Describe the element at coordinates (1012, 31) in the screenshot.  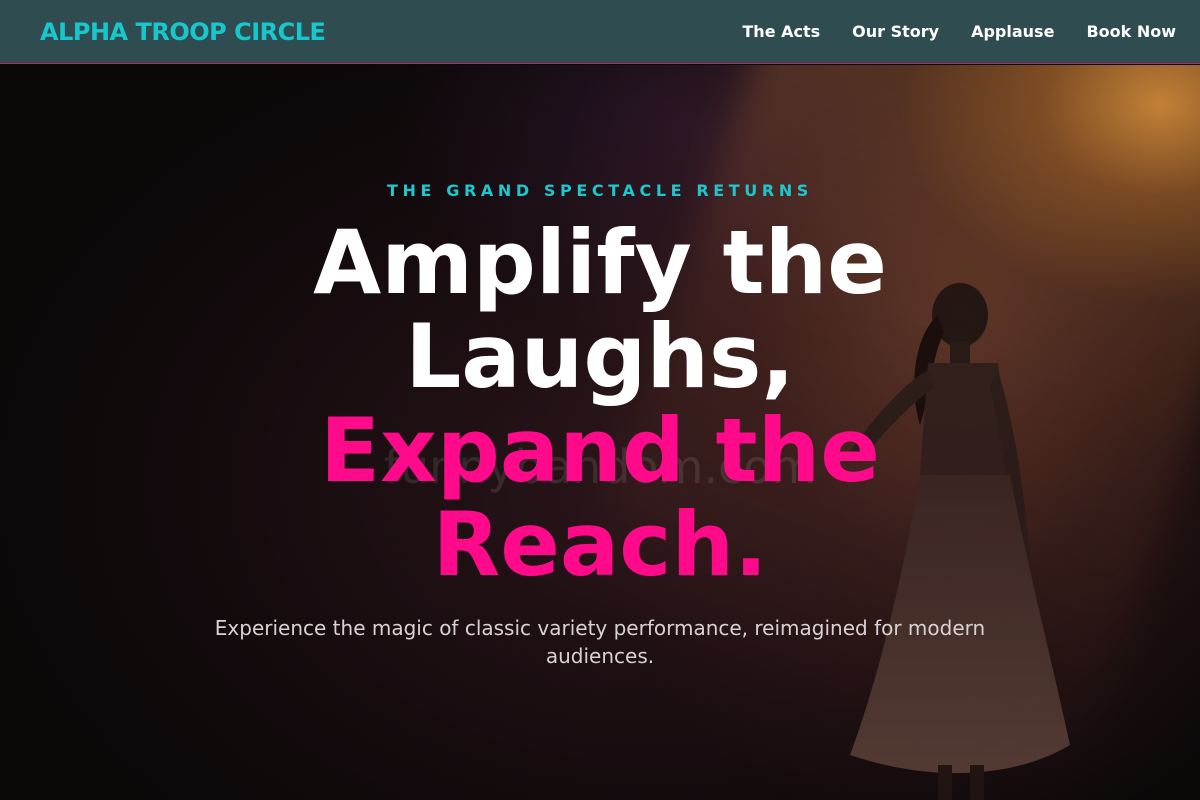
I see `nav-link-applause: Applause` at that location.